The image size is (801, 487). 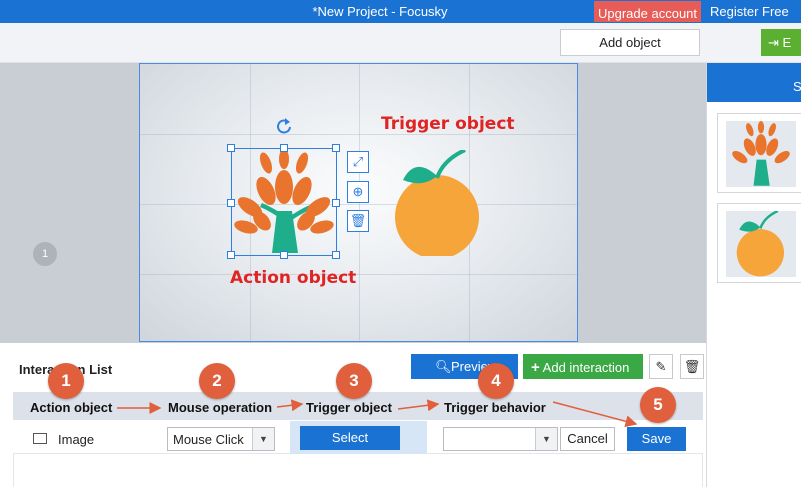 What do you see at coordinates (787, 42) in the screenshot?
I see `exit-label: E` at bounding box center [787, 42].